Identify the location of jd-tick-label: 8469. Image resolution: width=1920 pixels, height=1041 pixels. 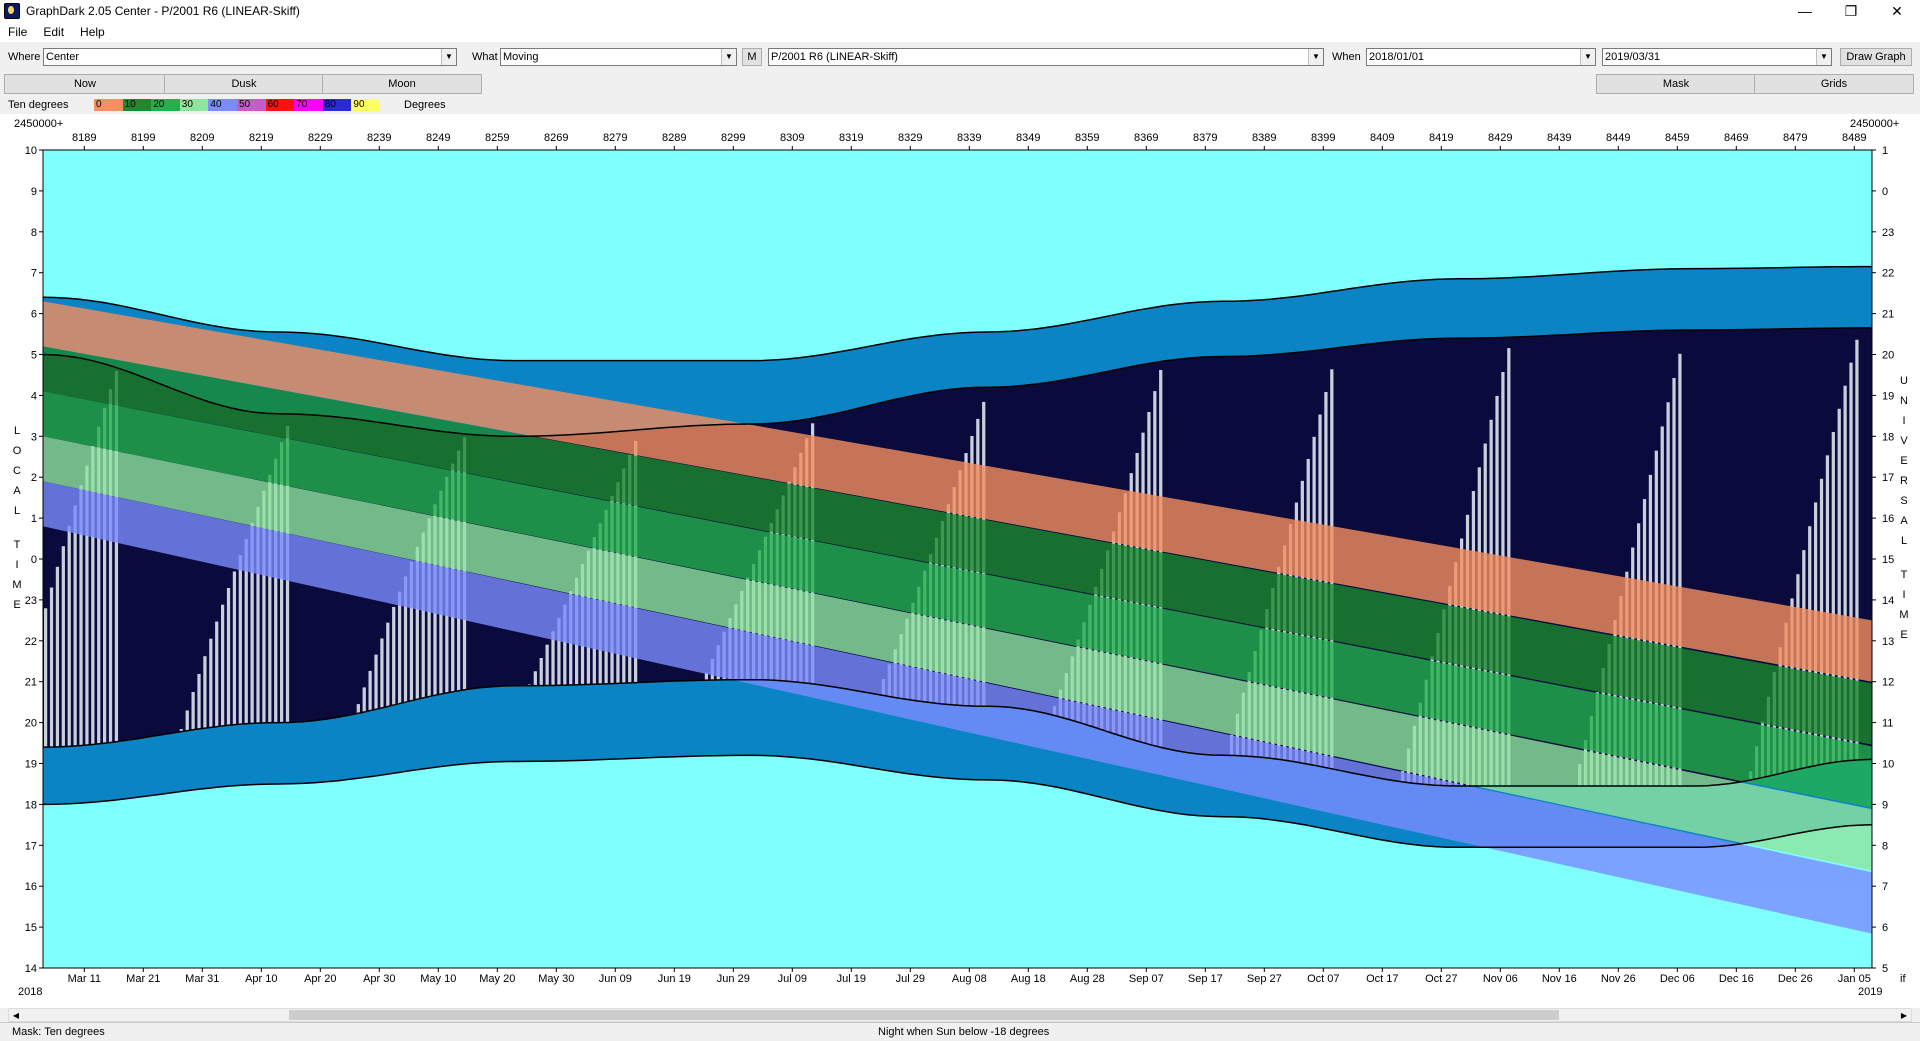
(1736, 138).